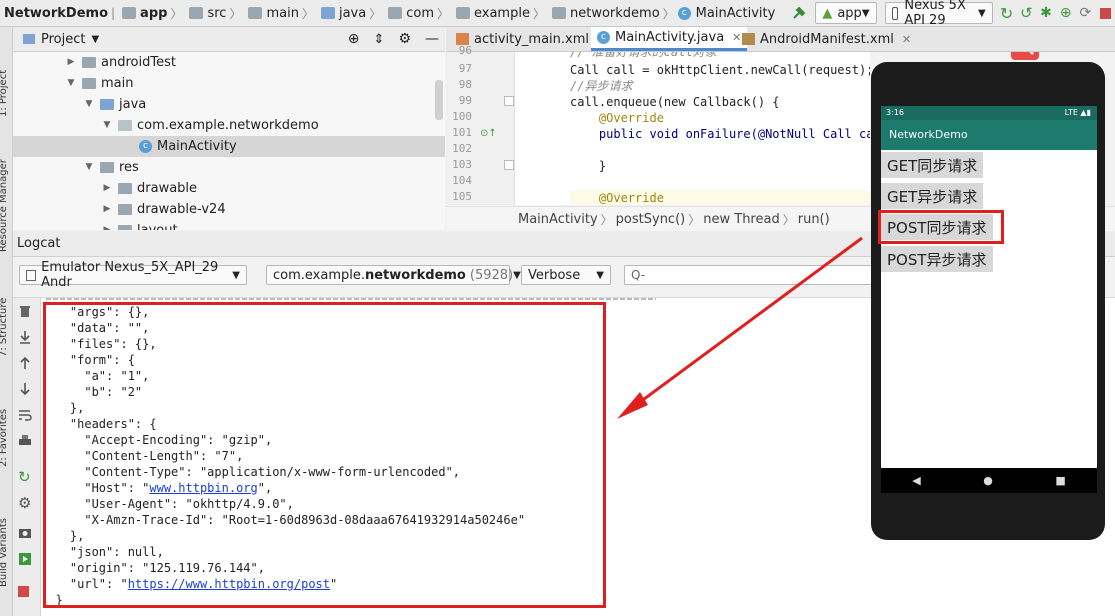  Describe the element at coordinates (740, 327) in the screenshot. I see `annotation-arrow` at that location.